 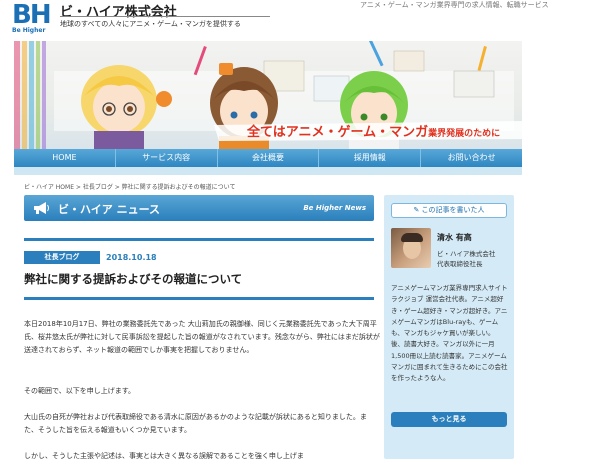 I want to click on more-button: もっと見る, so click(x=449, y=419).